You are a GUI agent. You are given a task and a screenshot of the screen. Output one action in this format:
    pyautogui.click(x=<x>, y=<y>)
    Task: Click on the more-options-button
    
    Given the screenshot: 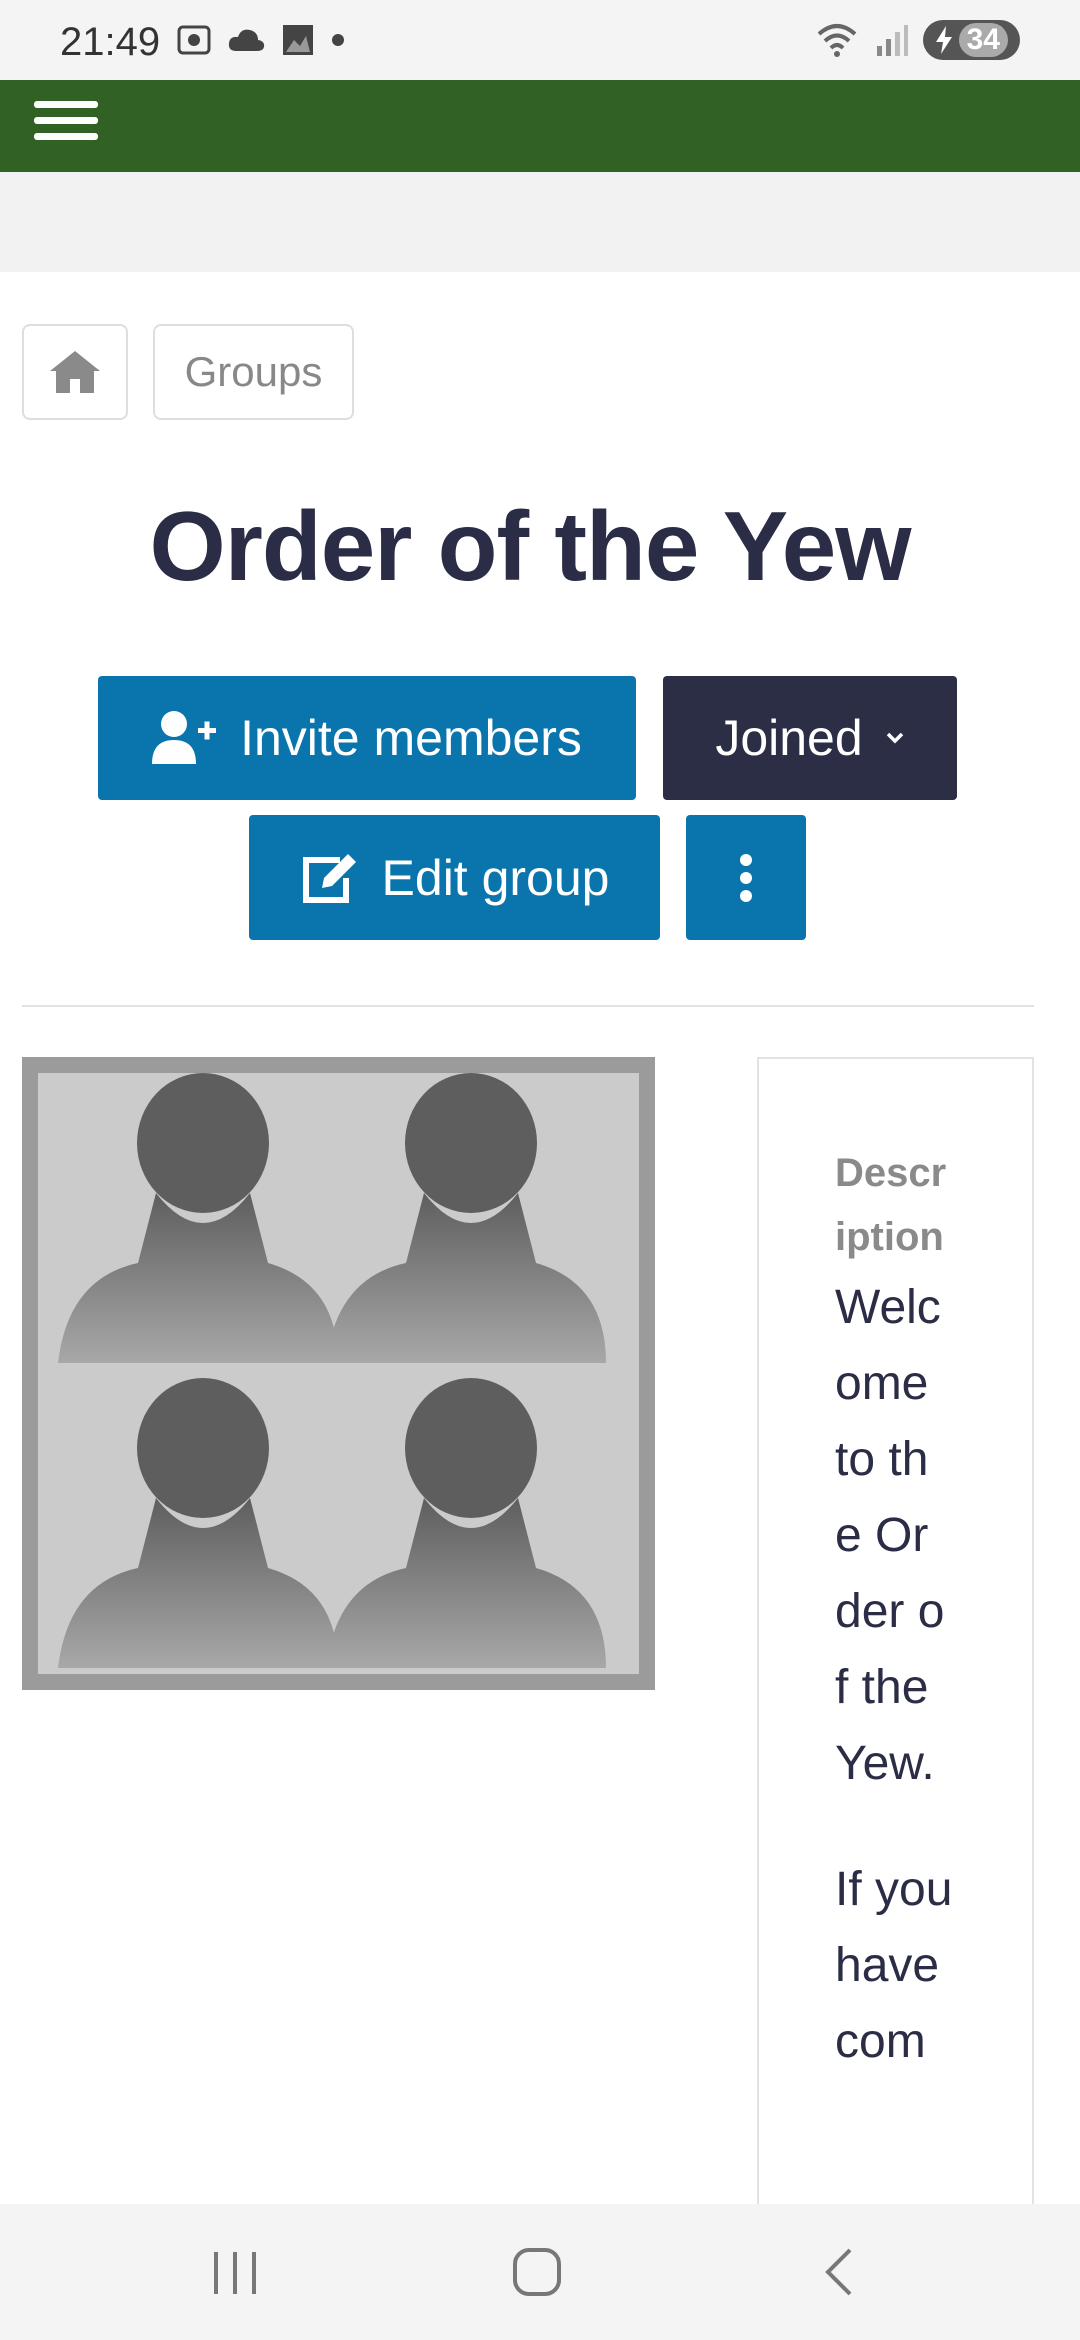 What is the action you would take?
    pyautogui.click(x=746, y=877)
    